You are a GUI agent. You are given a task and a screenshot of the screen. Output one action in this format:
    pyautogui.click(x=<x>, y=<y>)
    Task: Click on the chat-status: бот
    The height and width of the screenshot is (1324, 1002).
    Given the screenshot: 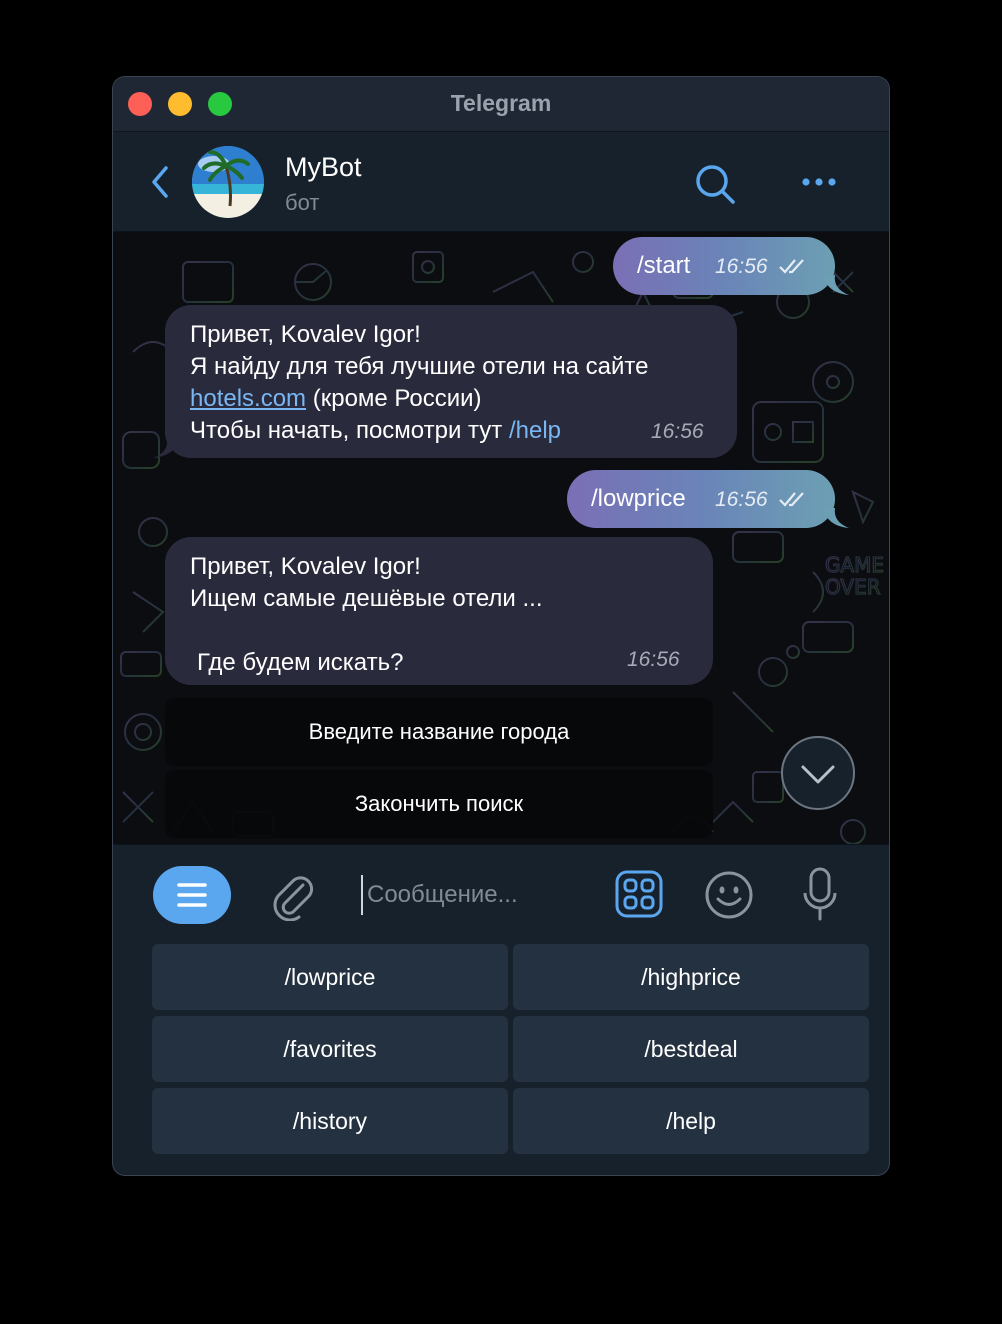 What is the action you would take?
    pyautogui.click(x=302, y=202)
    